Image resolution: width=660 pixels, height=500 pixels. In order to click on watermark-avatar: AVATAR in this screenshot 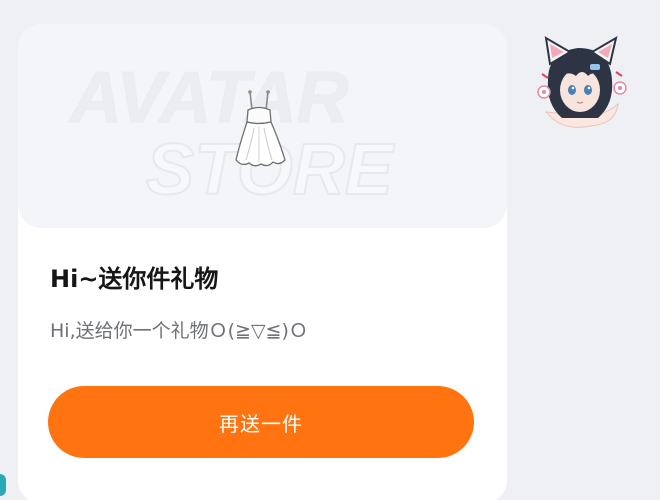, I will do `click(208, 98)`.